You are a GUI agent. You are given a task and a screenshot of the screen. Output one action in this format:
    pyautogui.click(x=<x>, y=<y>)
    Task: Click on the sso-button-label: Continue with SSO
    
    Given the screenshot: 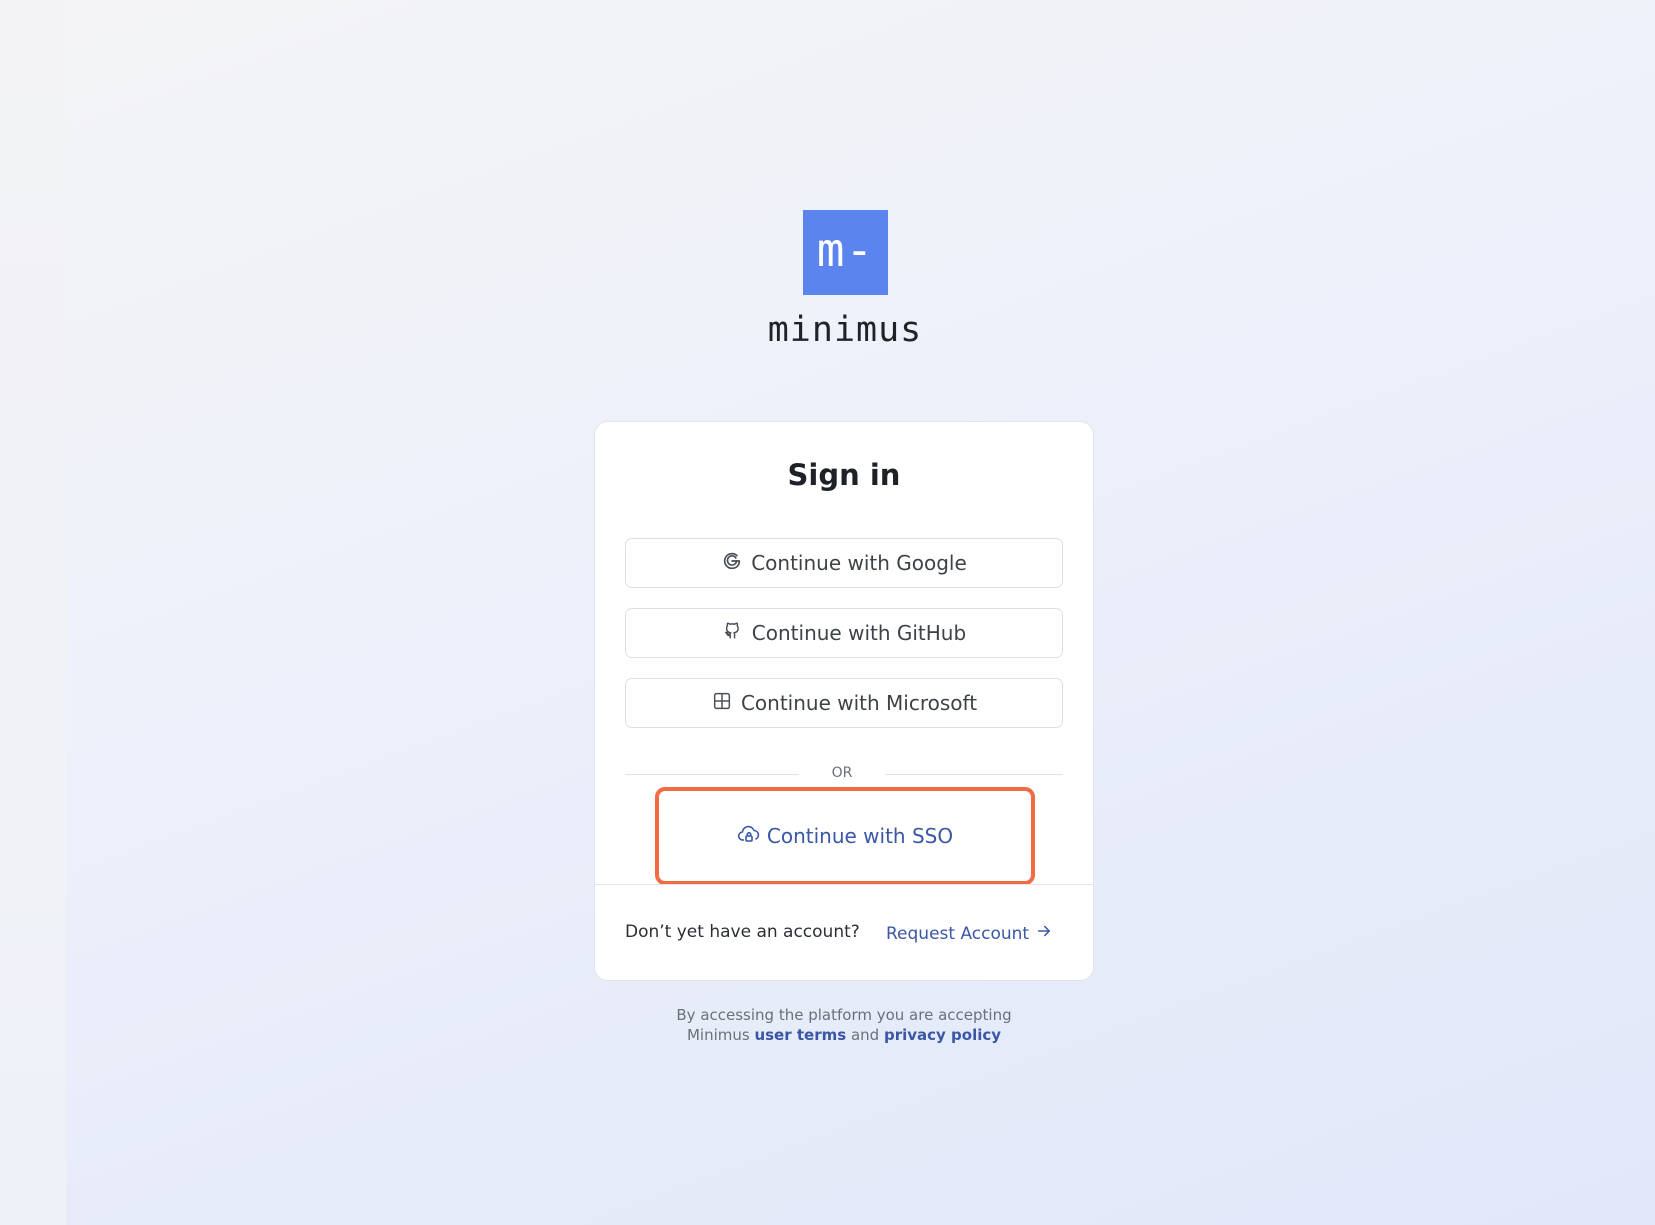 What is the action you would take?
    pyautogui.click(x=860, y=836)
    